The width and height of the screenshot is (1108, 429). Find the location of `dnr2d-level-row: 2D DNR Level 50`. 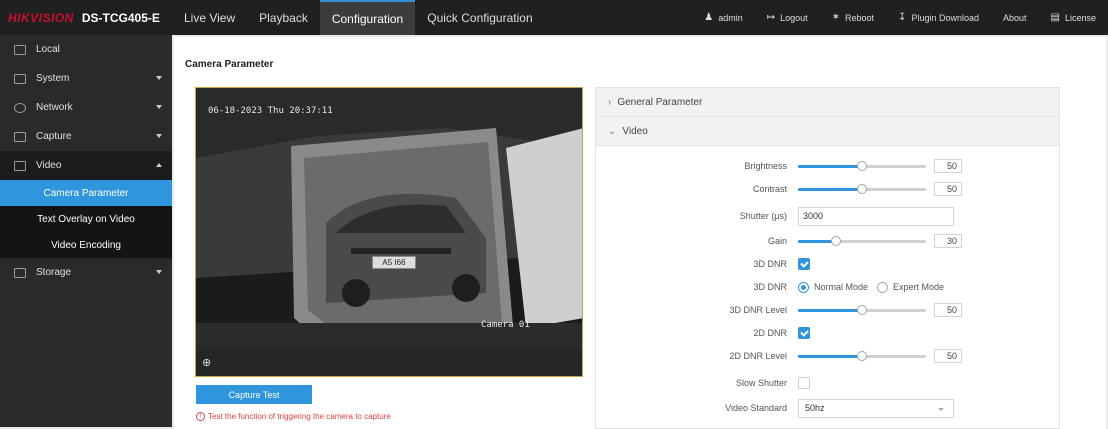

dnr2d-level-row: 2D DNR Level 50 is located at coordinates (828, 356).